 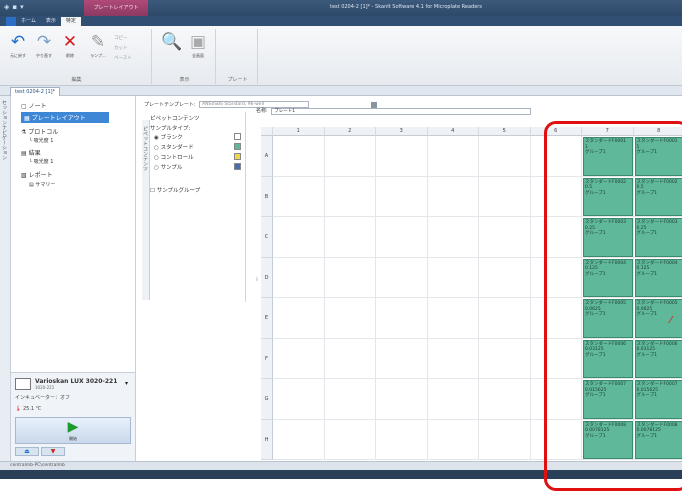 I want to click on well-B5, so click(x=505, y=197).